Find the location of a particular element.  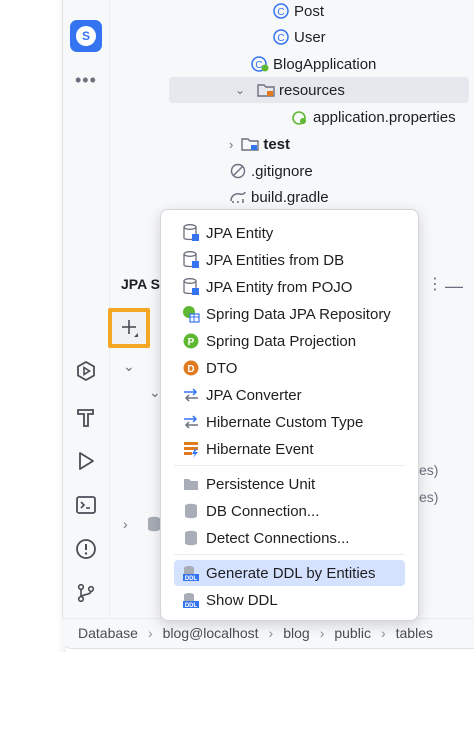

build-hammer-icon is located at coordinates (86, 417).